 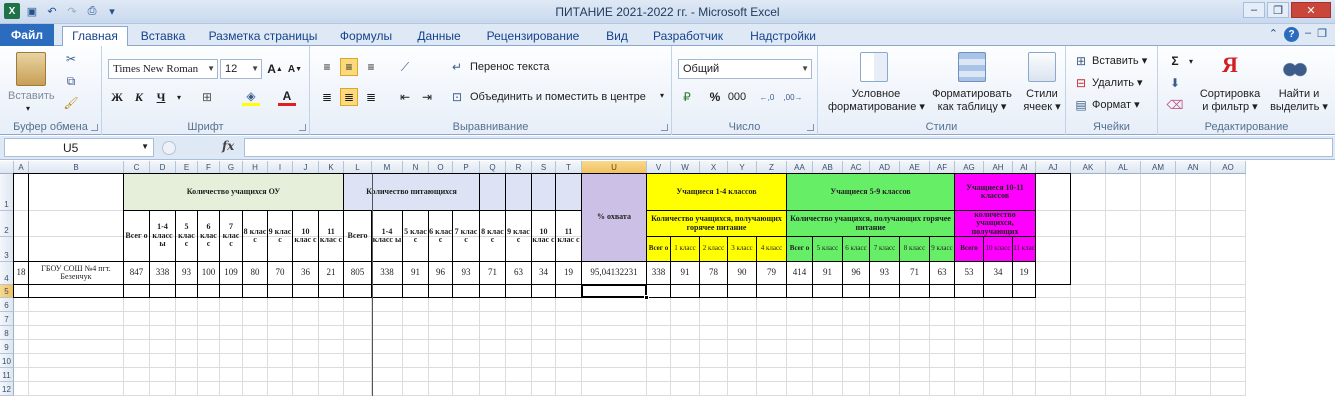 I want to click on row-header: 2, so click(x=7, y=224).